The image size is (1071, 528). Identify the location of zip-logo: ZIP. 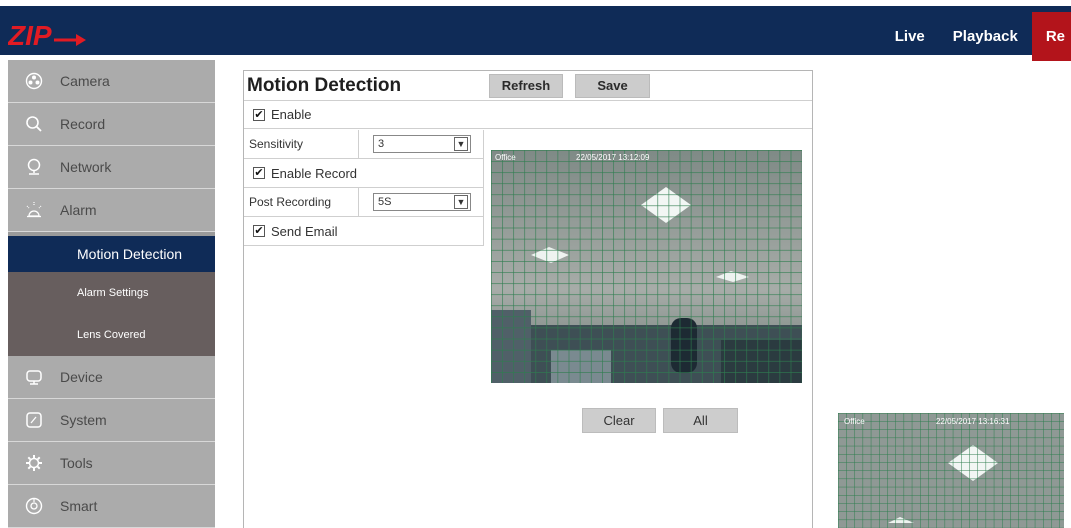
(47, 35).